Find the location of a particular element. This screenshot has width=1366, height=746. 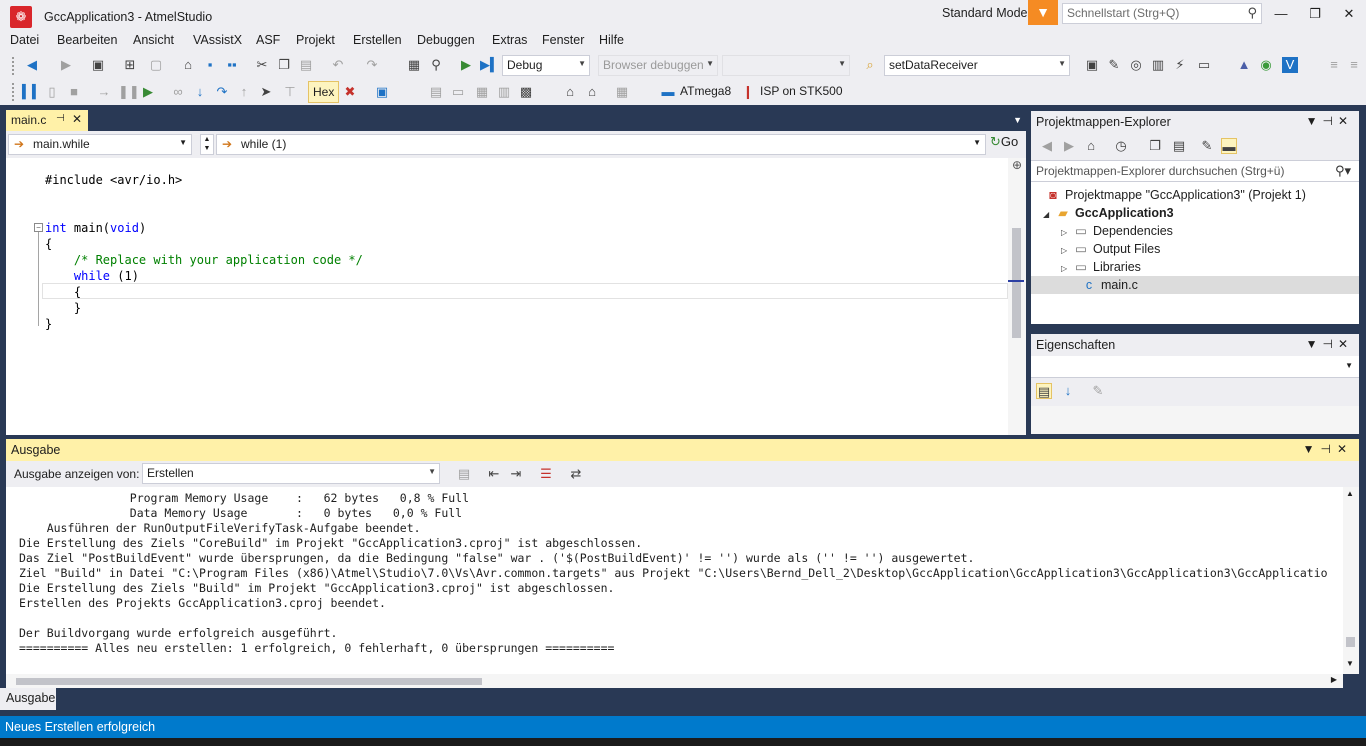

browser-debug-combo: Browser debuggen ▼ is located at coordinates (658, 65).